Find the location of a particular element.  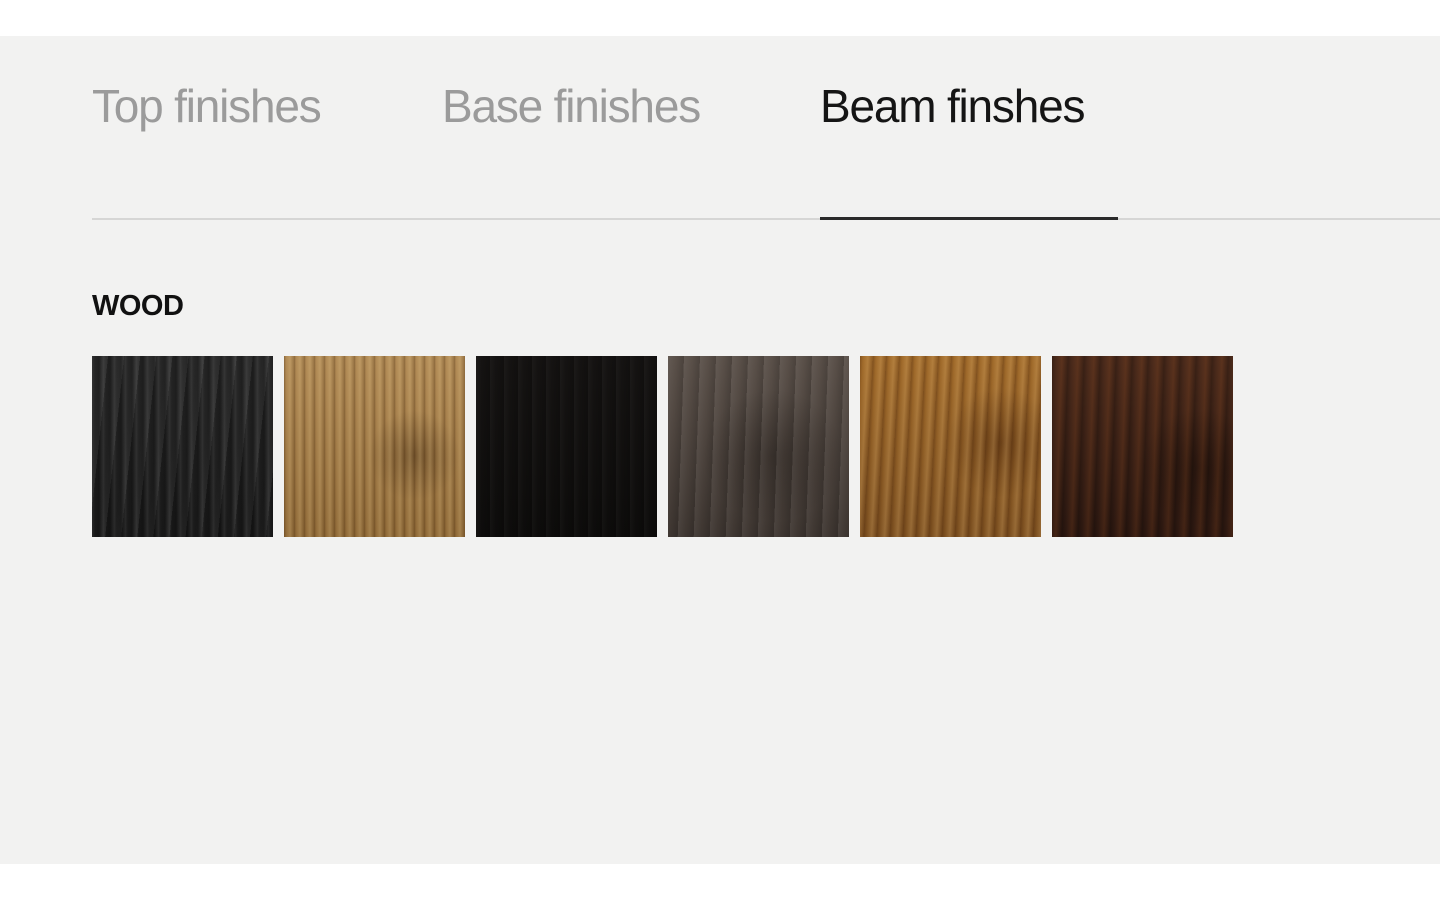

active-tab-underline is located at coordinates (969, 218).